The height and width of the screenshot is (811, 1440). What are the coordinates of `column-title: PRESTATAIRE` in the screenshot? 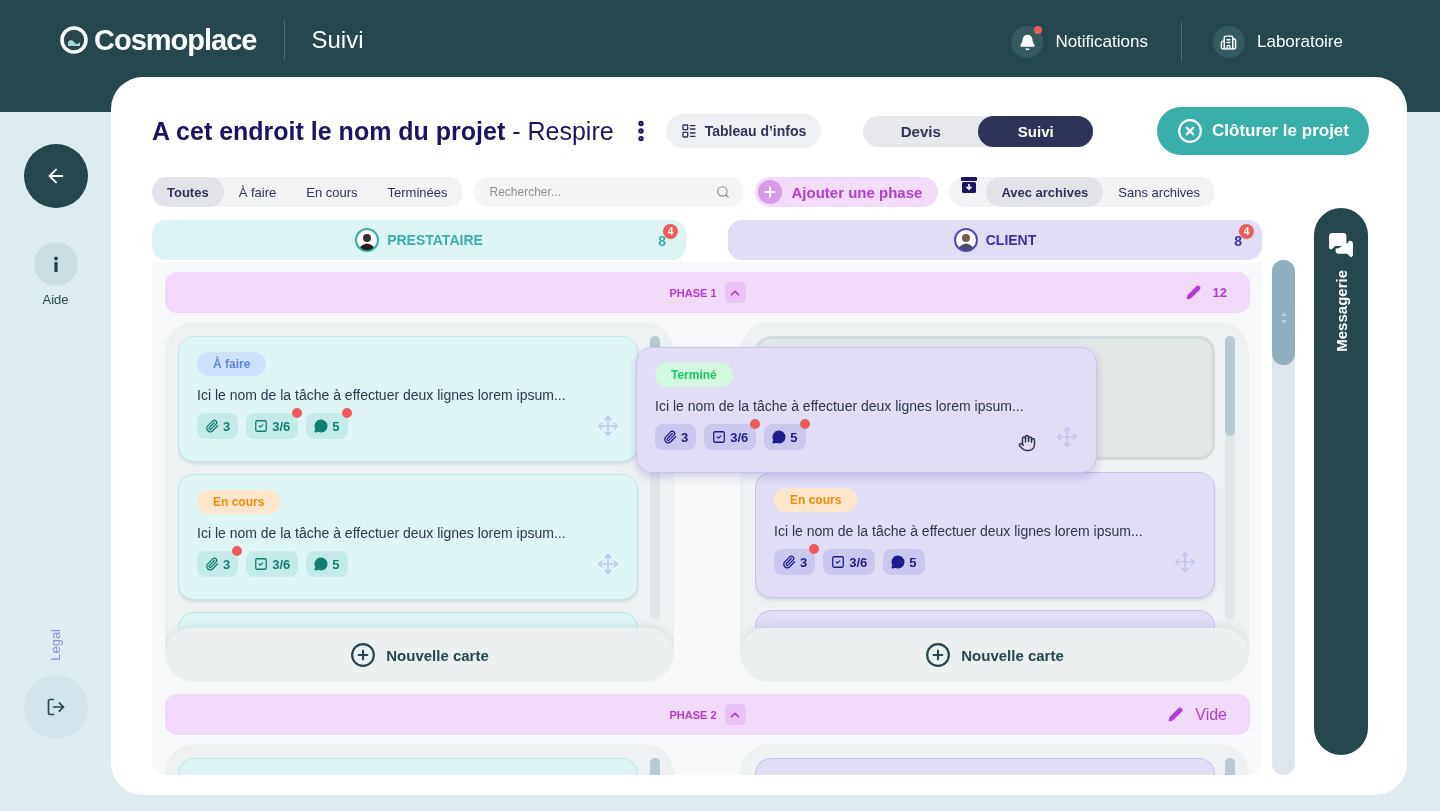 It's located at (435, 240).